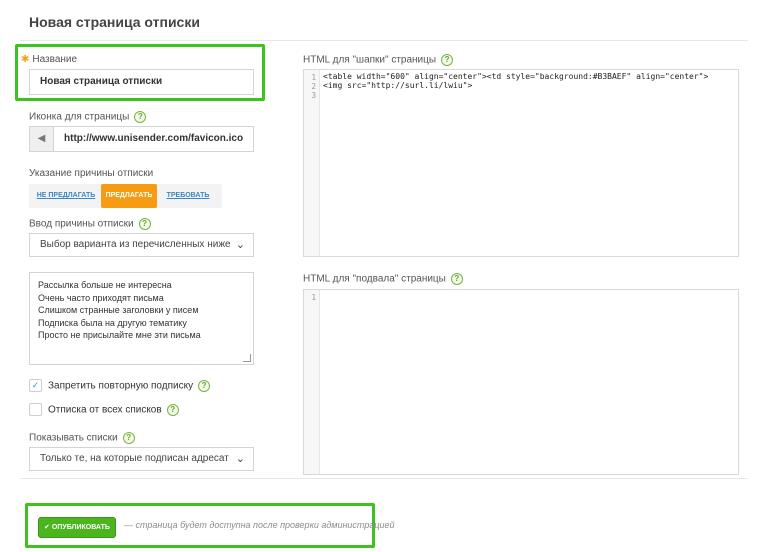  What do you see at coordinates (134, 458) in the screenshot?
I see `show-lists-value: Только те, на которые подписан адресат` at bounding box center [134, 458].